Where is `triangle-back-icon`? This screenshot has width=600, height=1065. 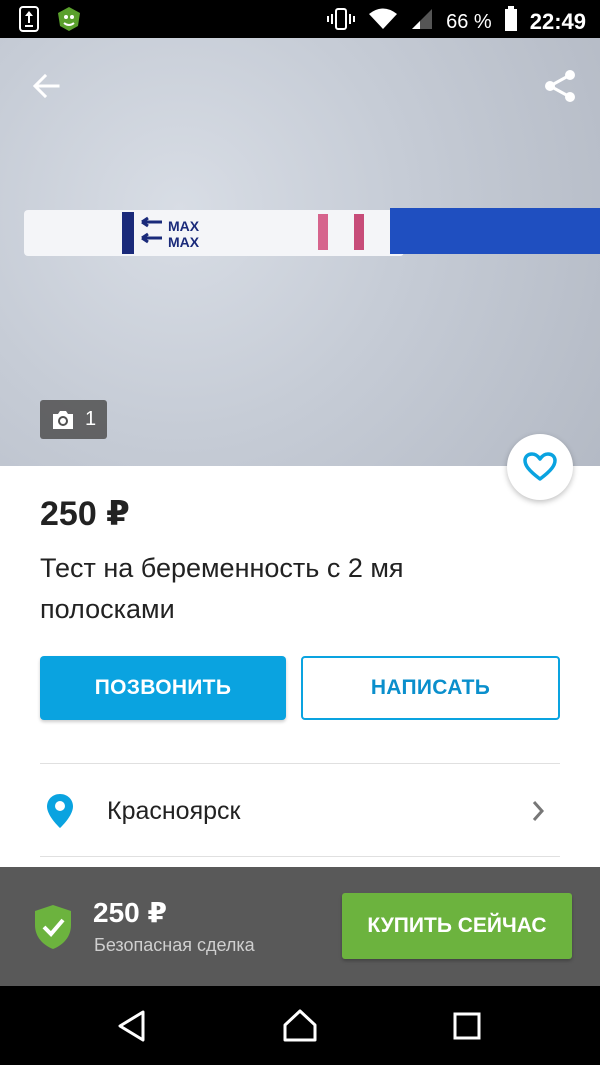
triangle-back-icon is located at coordinates (131, 1026).